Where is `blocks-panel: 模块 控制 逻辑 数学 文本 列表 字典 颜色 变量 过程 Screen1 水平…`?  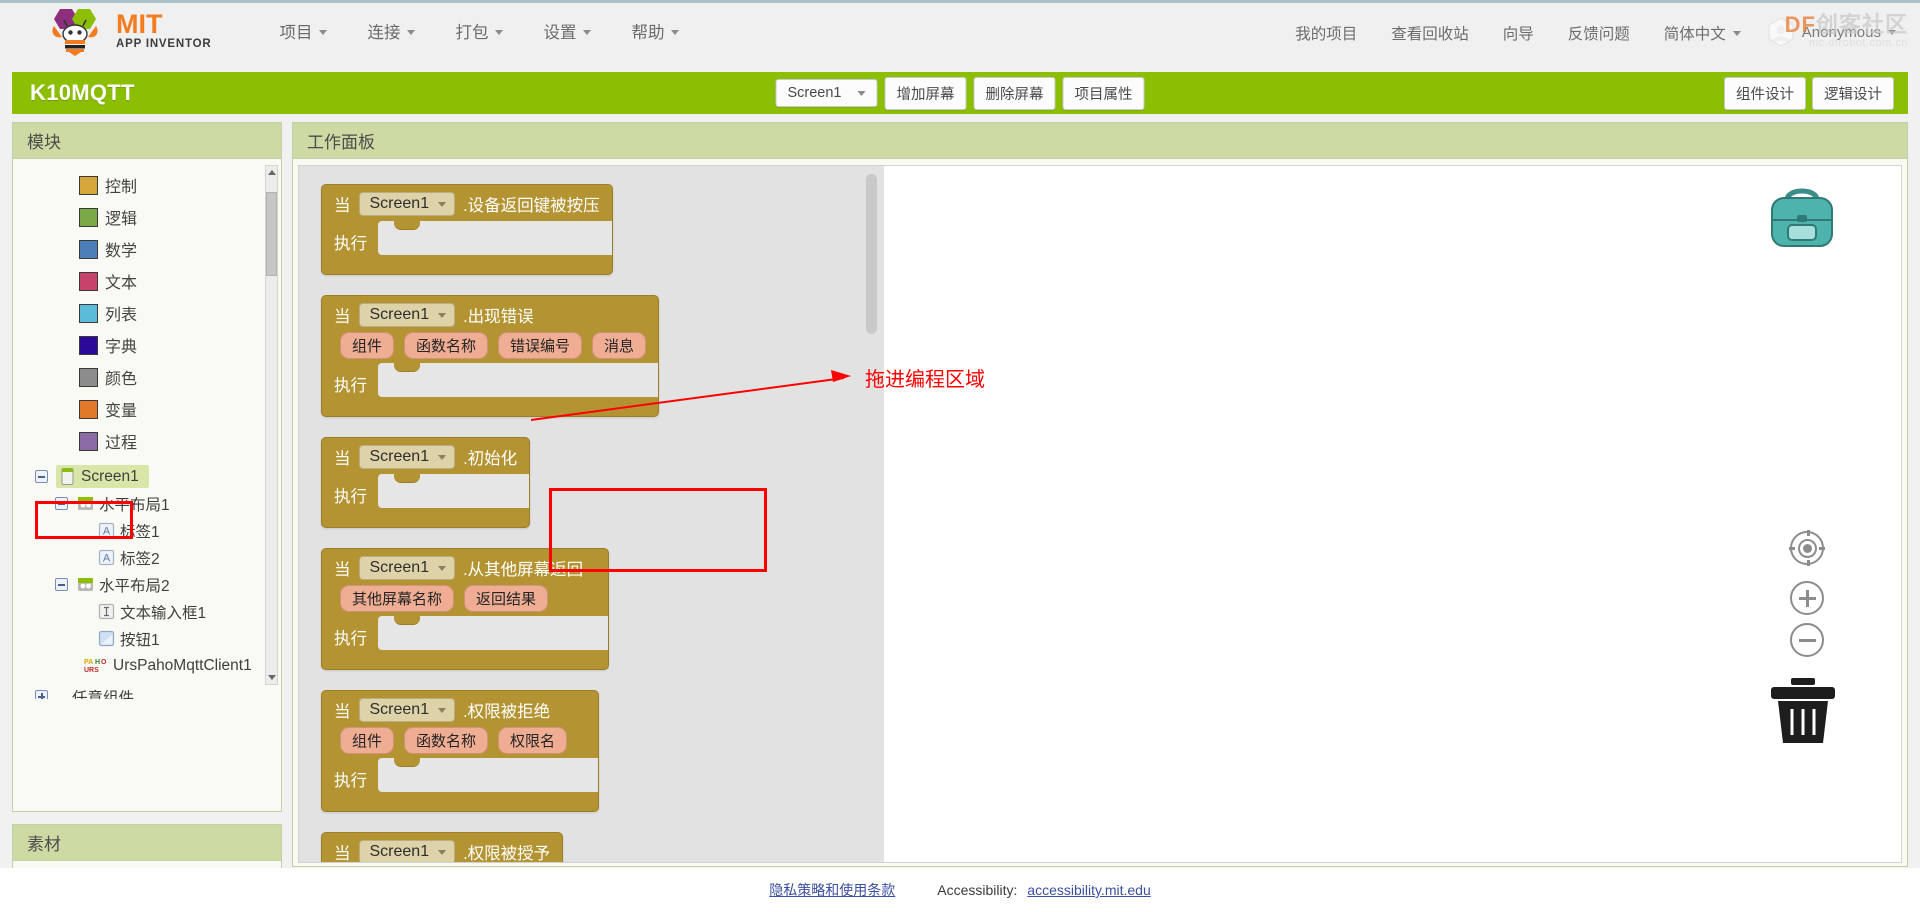
blocks-panel: 模块 控制 逻辑 数学 文本 列表 字典 颜色 变量 过程 Screen1 水平… is located at coordinates (147, 467).